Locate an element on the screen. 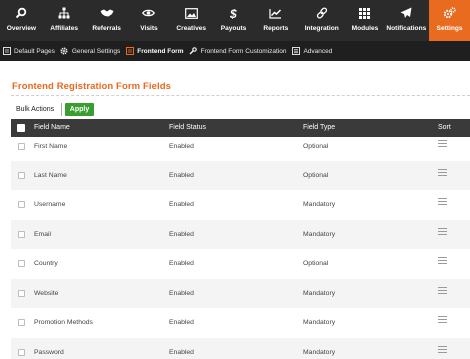 This screenshot has height=359, width=470. subnav-label: Advanced is located at coordinates (318, 51).